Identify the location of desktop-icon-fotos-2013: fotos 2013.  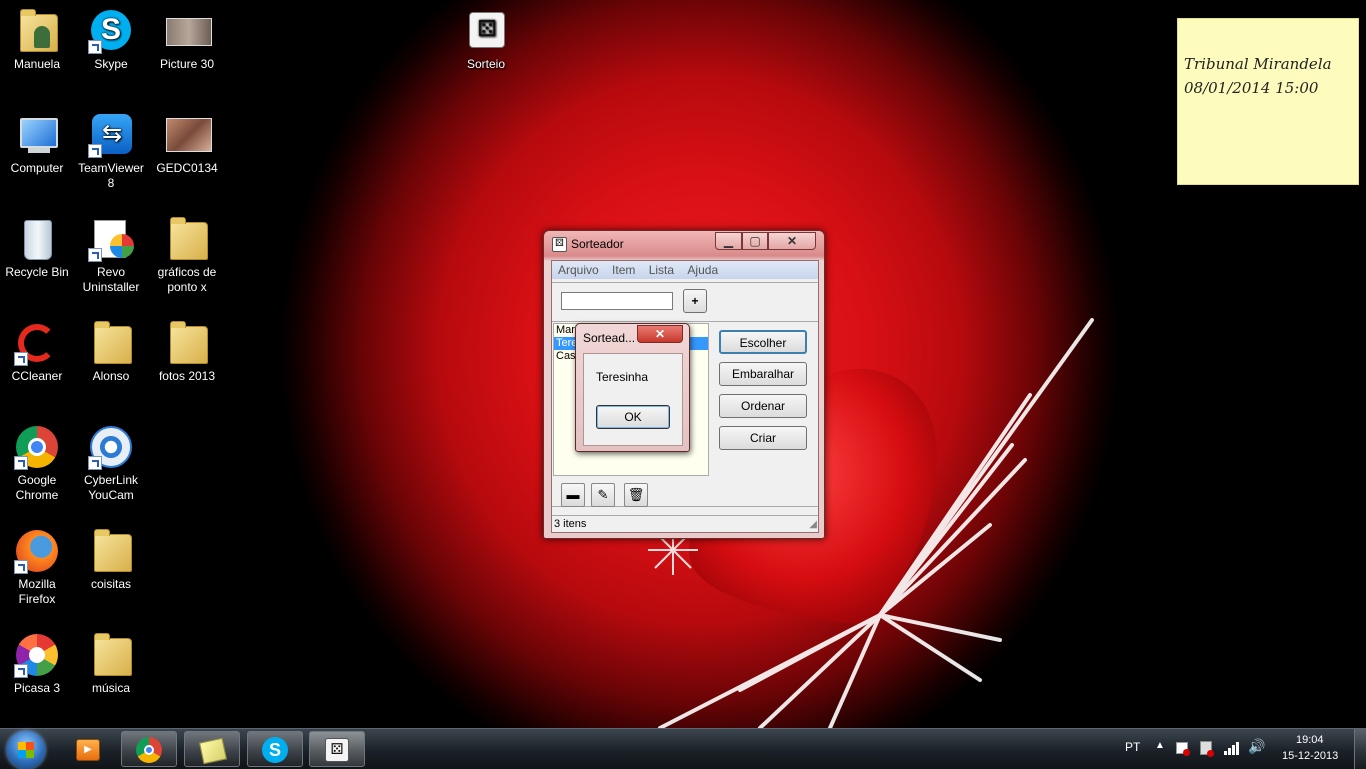
(187, 351).